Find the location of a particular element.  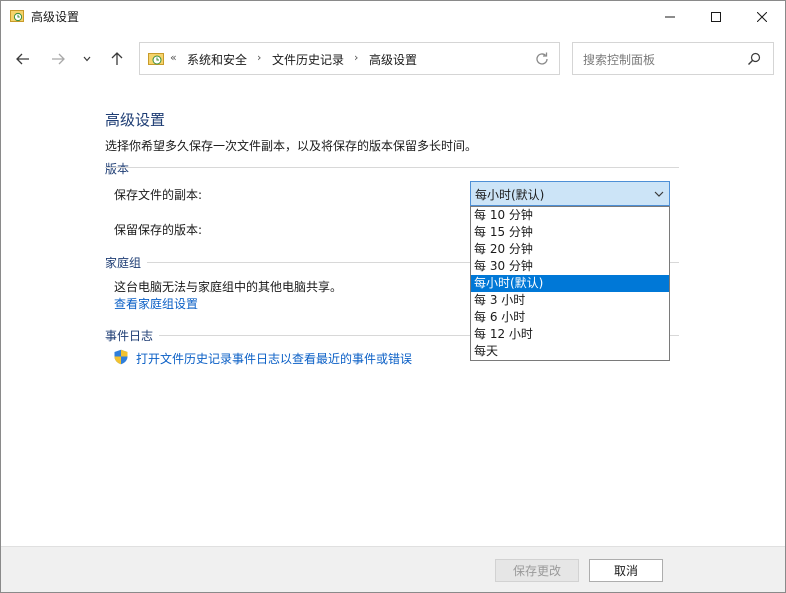

page-description: 选择你希望多久保存一次文件副本，以及将保存的版本保留多长时间。 is located at coordinates (291, 146).